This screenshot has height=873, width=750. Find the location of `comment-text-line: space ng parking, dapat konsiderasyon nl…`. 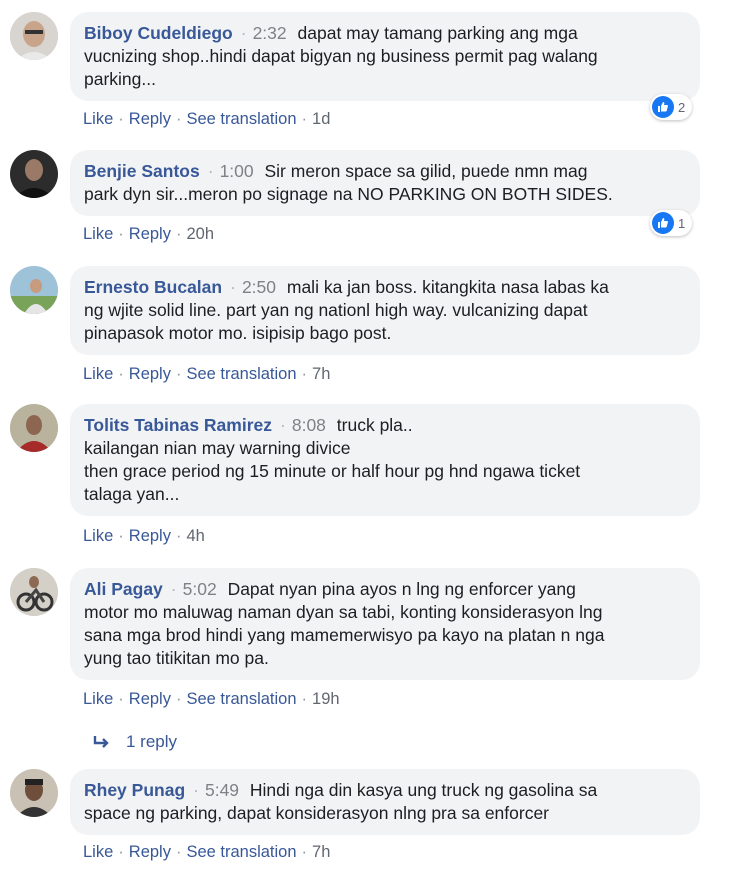

comment-text-line: space ng parking, dapat konsiderasyon nl… is located at coordinates (317, 813).